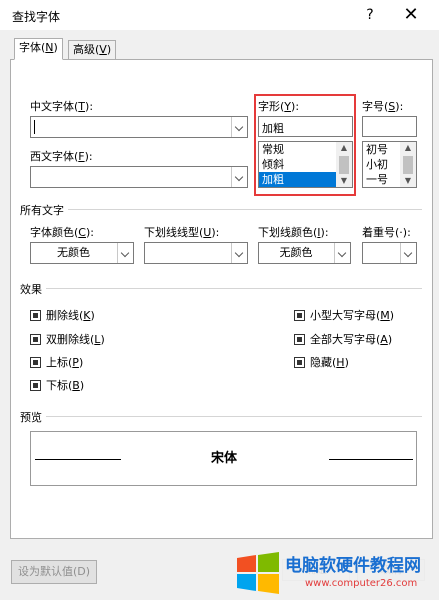  Describe the element at coordinates (389, 164) in the screenshot. I see `size-listbox: 初号 小初 一号 ▲ ▼` at that location.